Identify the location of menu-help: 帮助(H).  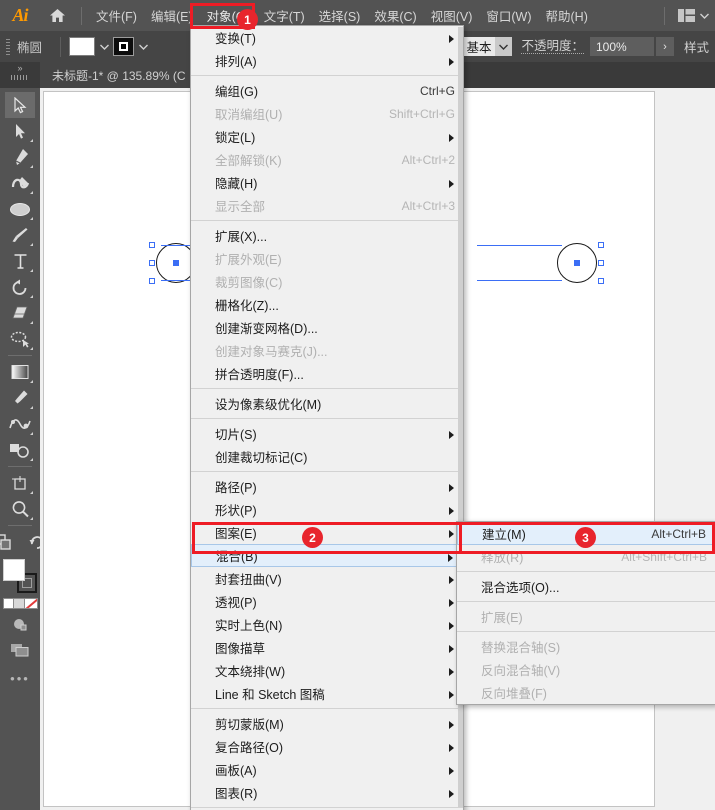
(567, 15).